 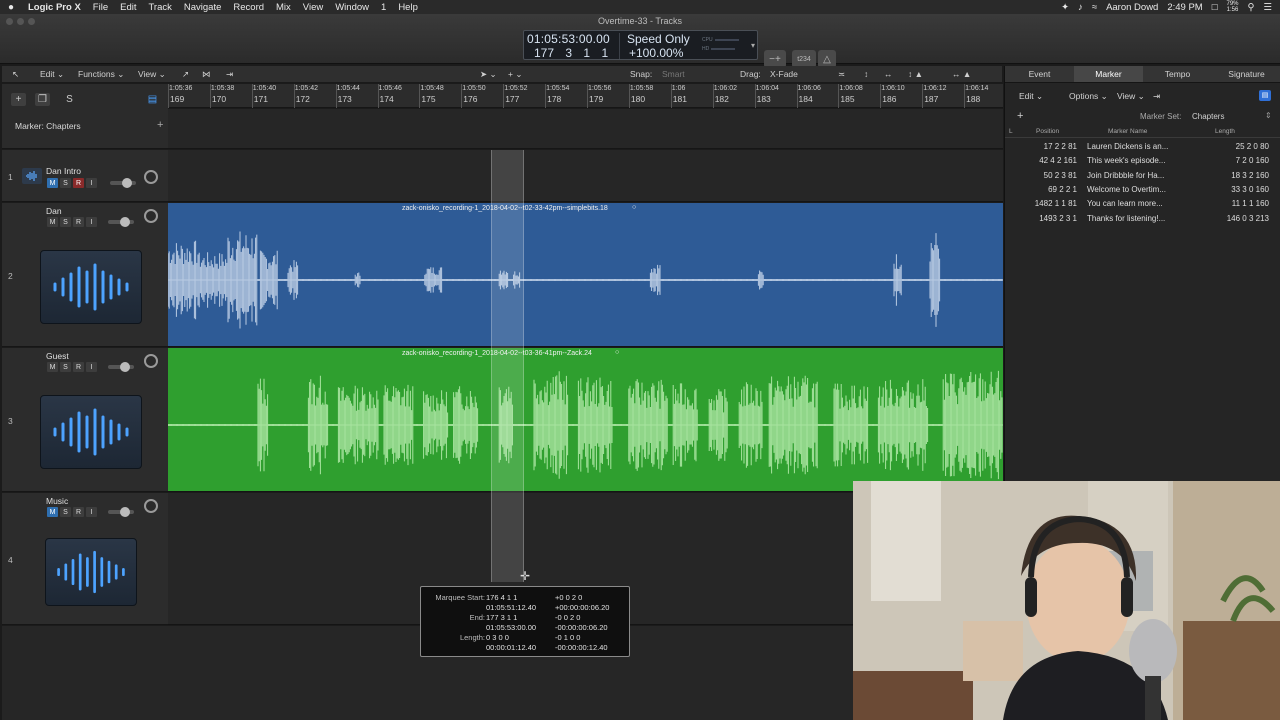 I want to click on menu-1: 1, so click(x=383, y=7).